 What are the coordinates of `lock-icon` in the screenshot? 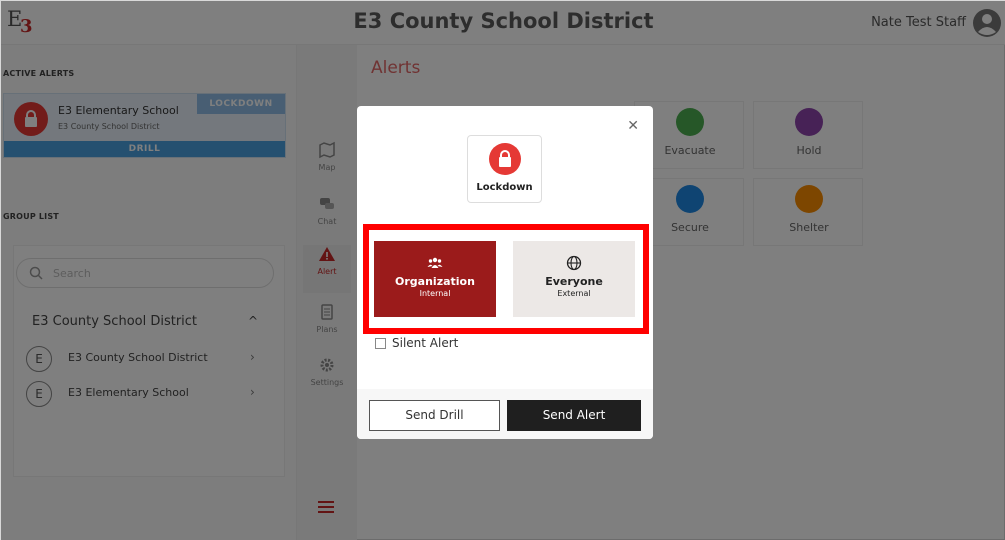 It's located at (505, 159).